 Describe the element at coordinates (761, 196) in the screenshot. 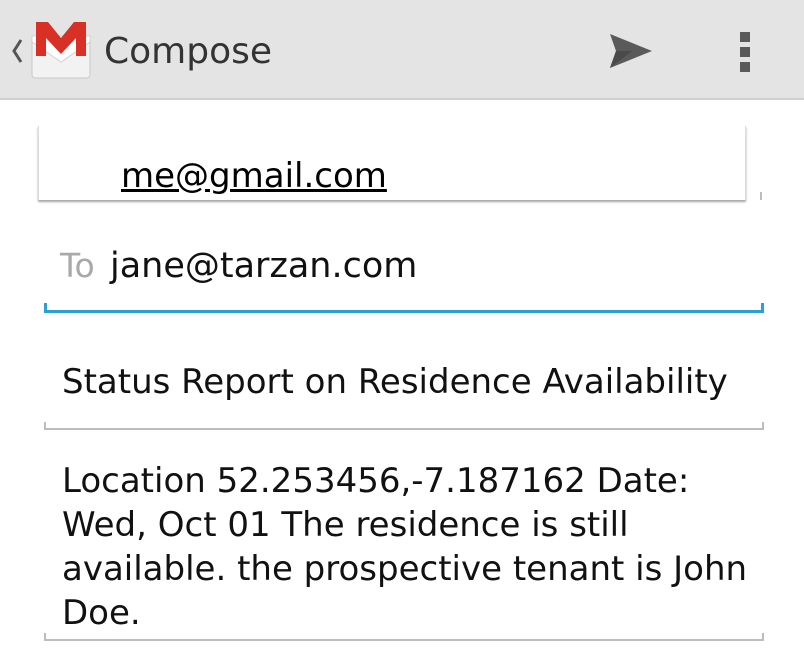

I see `from-corner-mark` at that location.